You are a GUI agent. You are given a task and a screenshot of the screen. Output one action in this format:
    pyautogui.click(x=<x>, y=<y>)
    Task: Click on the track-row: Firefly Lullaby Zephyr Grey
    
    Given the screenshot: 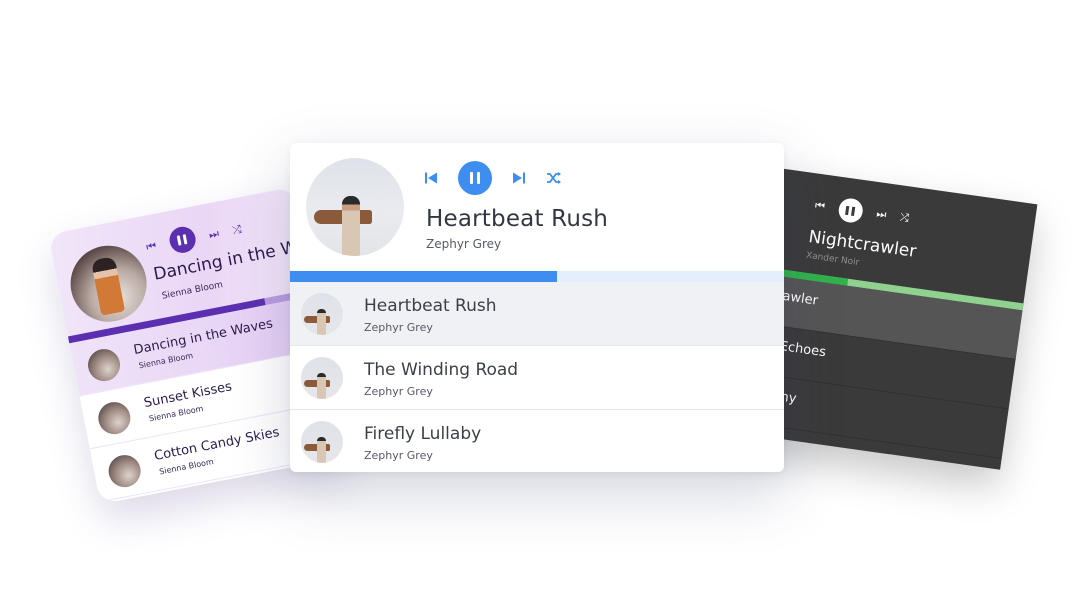 What is the action you would take?
    pyautogui.click(x=537, y=441)
    